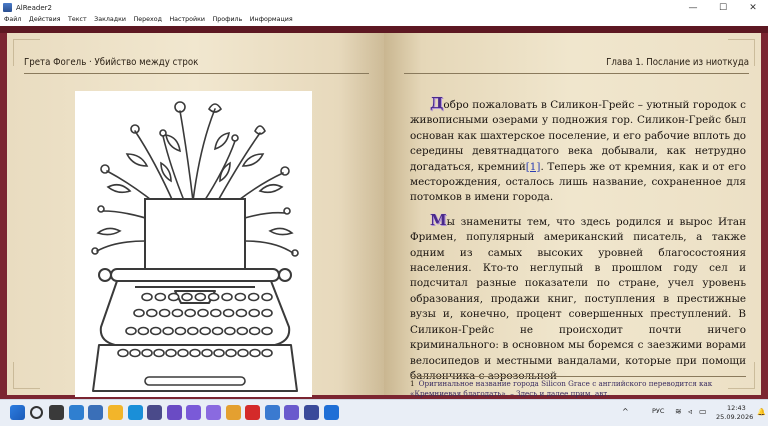  I want to click on close-button: ✕, so click(753, 8).